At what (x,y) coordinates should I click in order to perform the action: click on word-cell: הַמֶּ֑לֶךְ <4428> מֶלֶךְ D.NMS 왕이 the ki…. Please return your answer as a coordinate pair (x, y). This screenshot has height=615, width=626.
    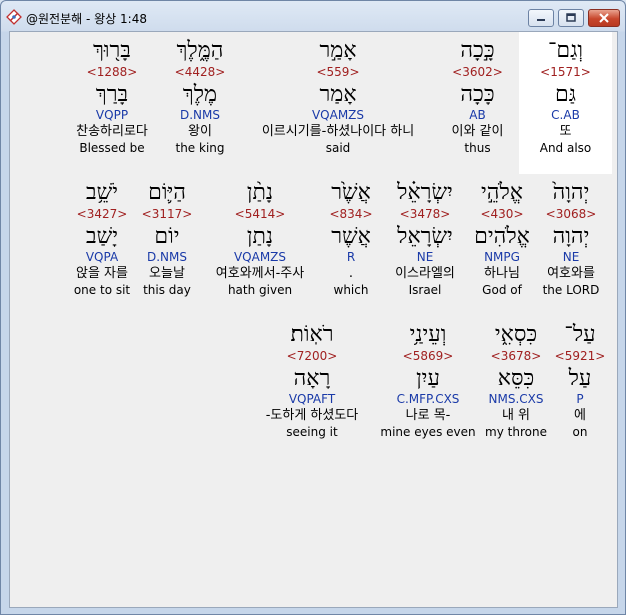
    Looking at the image, I should click on (200, 97).